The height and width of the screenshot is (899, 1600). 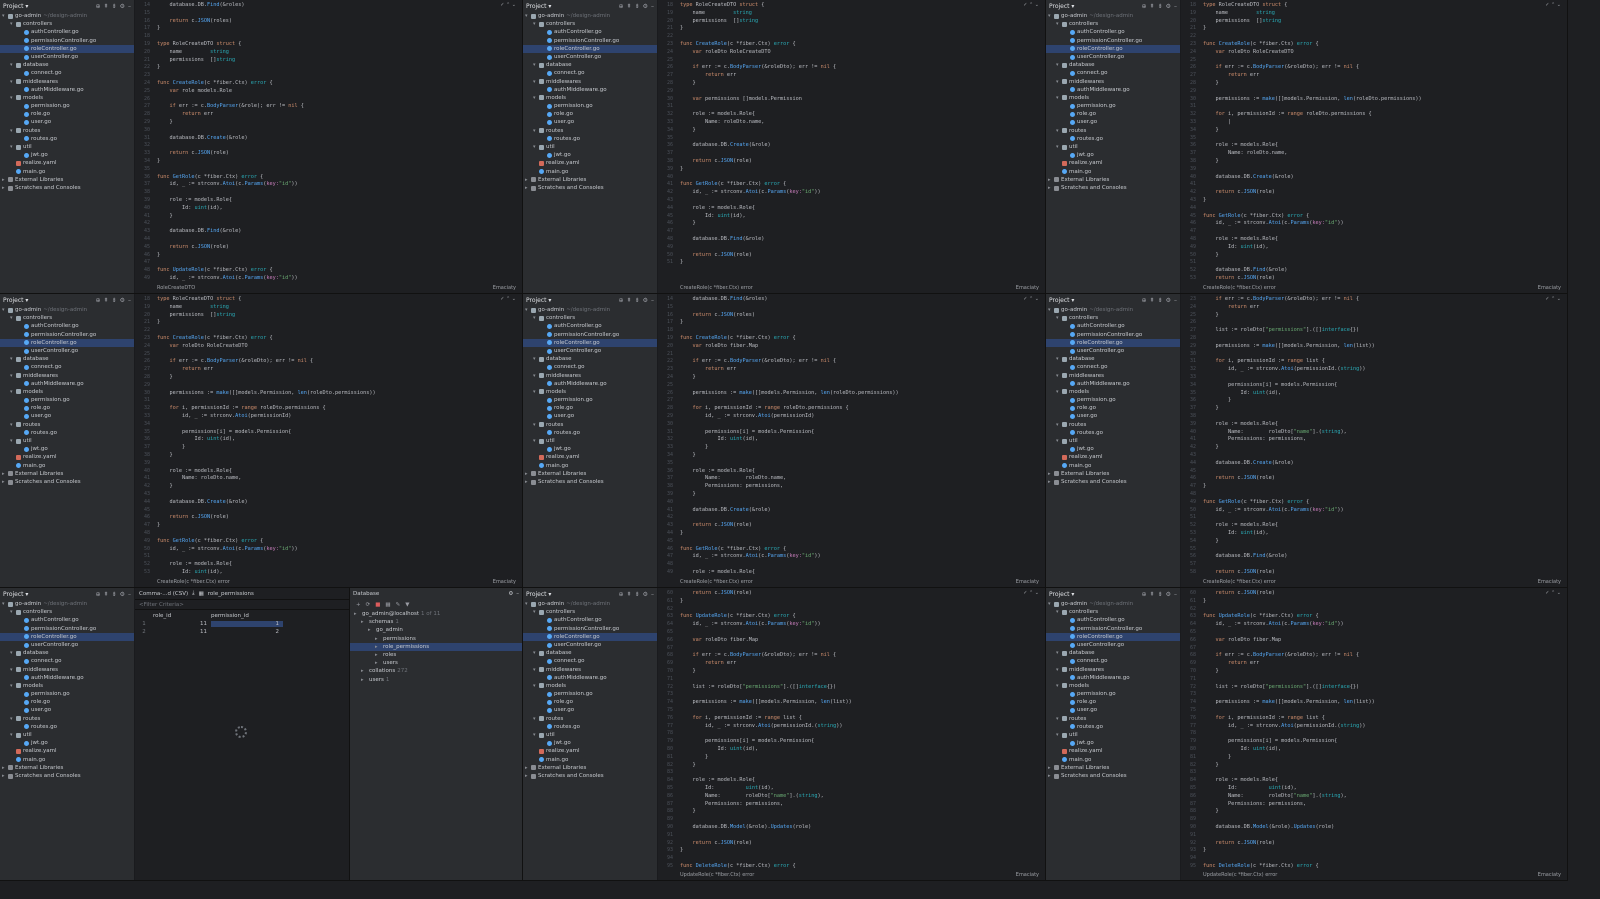 What do you see at coordinates (860, 100) in the screenshot?
I see `code-line: var permissions []models.Permission` at bounding box center [860, 100].